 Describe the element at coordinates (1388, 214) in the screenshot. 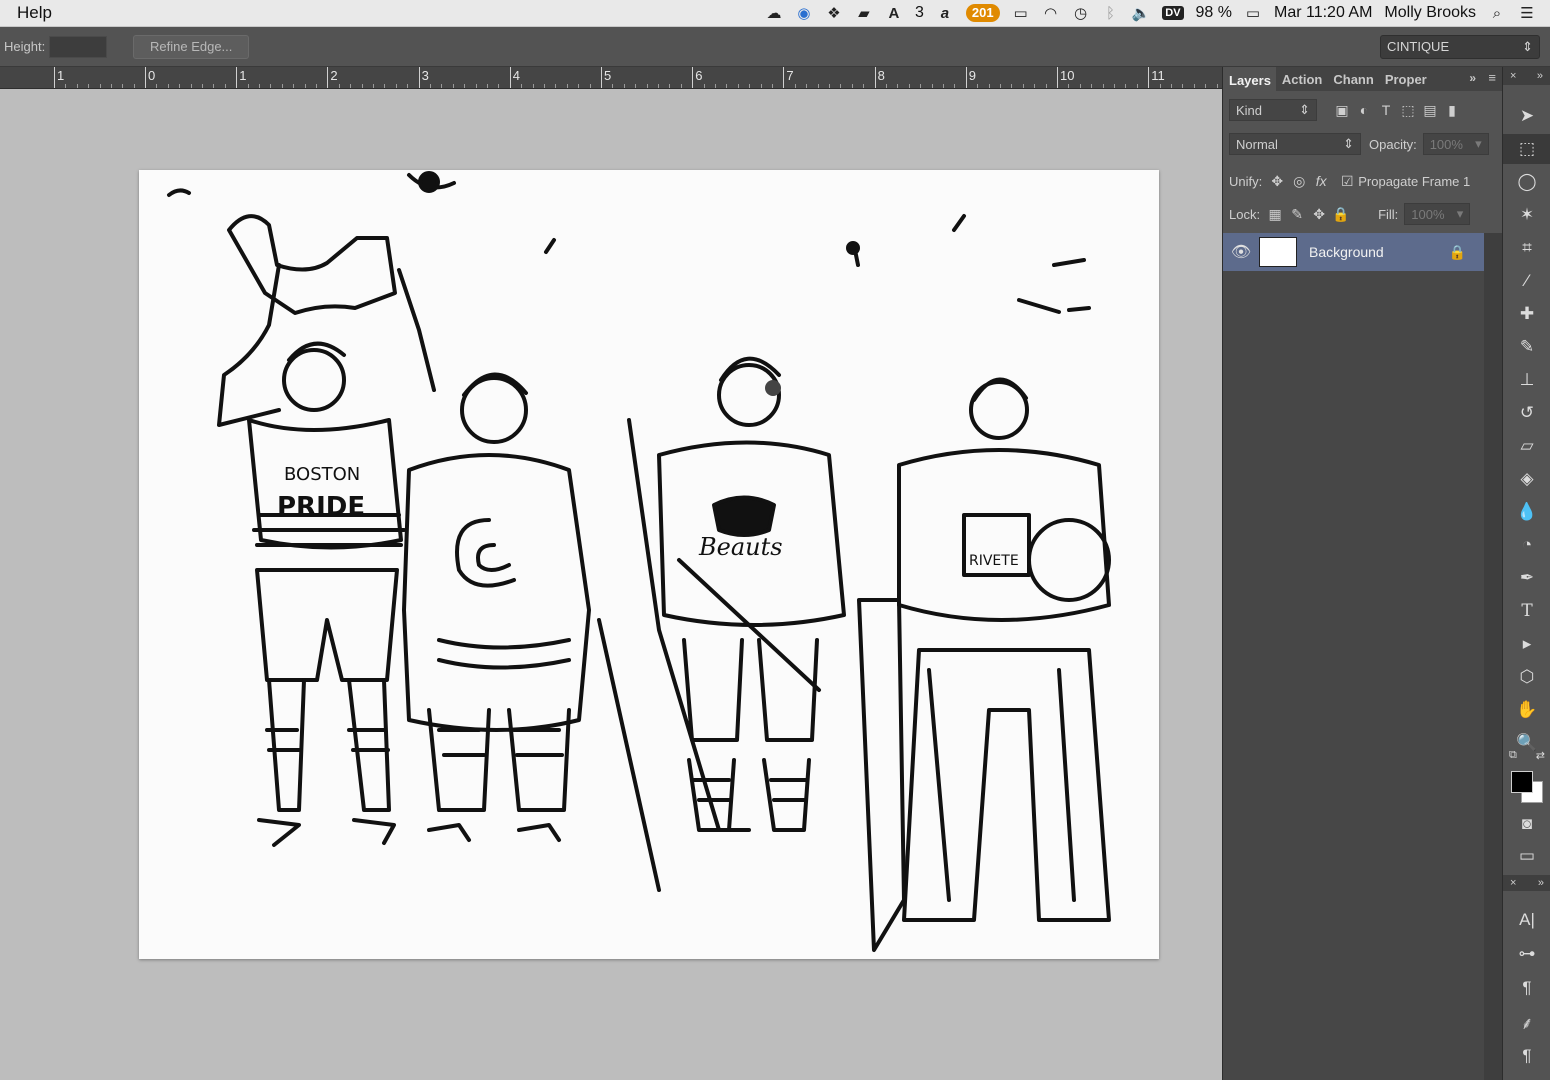

I see `fill-label: Fill:` at that location.